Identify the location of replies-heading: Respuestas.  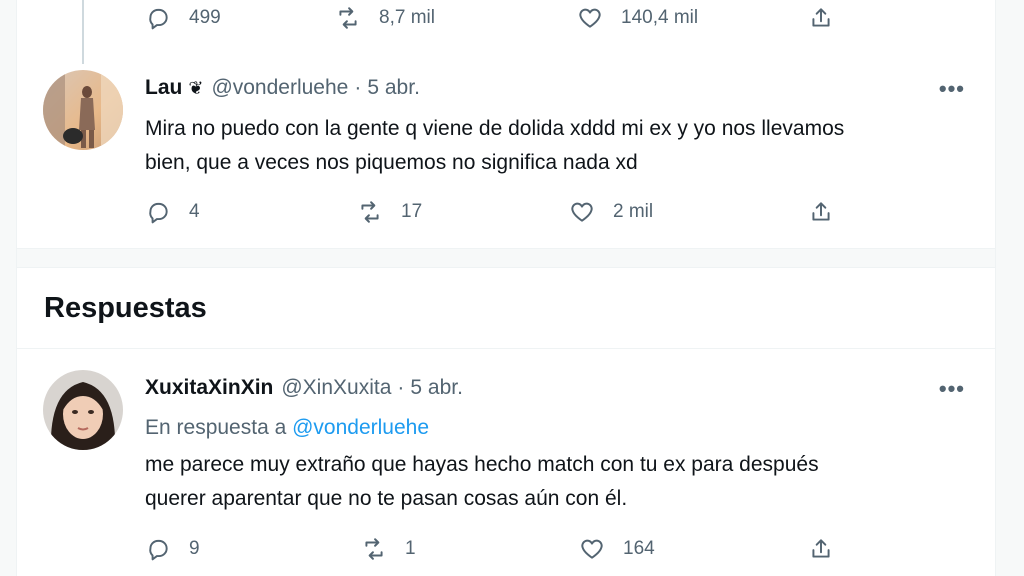
(125, 308).